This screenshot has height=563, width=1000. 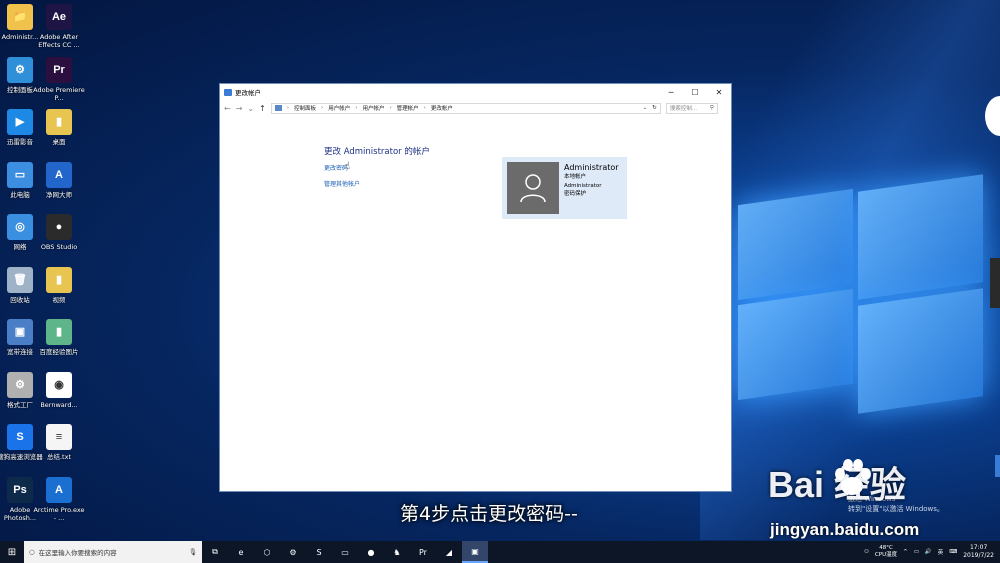 What do you see at coordinates (997, 466) in the screenshot?
I see `side-indicator` at bounding box center [997, 466].